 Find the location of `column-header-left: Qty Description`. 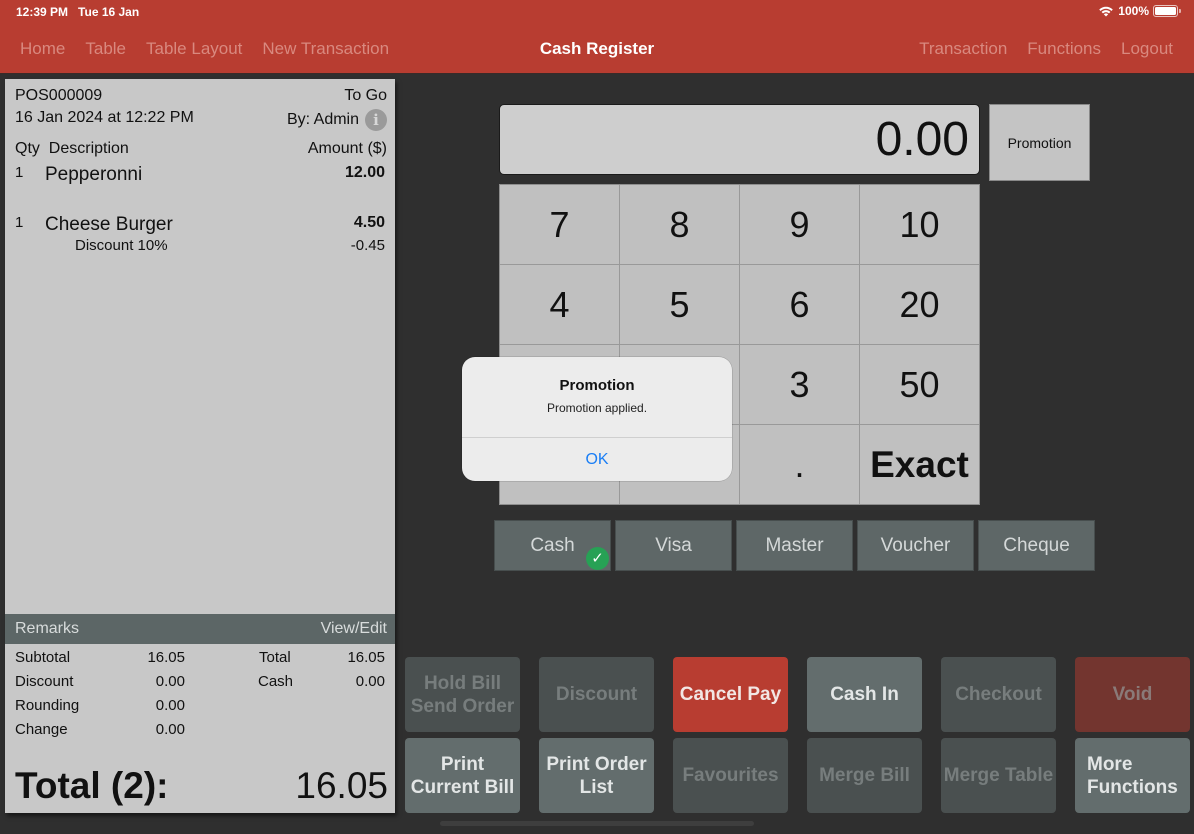

column-header-left: Qty Description is located at coordinates (72, 149).